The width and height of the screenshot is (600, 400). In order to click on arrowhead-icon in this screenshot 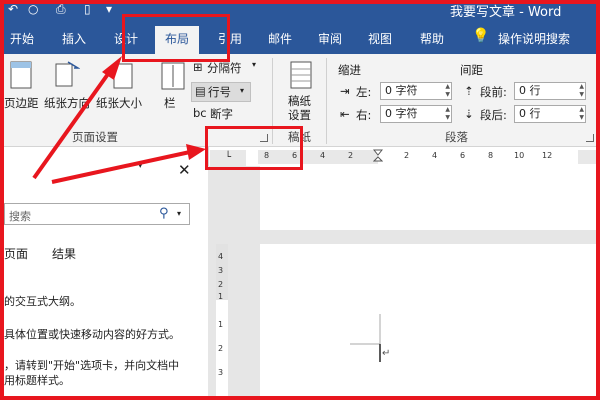, I will do `click(196, 152)`.